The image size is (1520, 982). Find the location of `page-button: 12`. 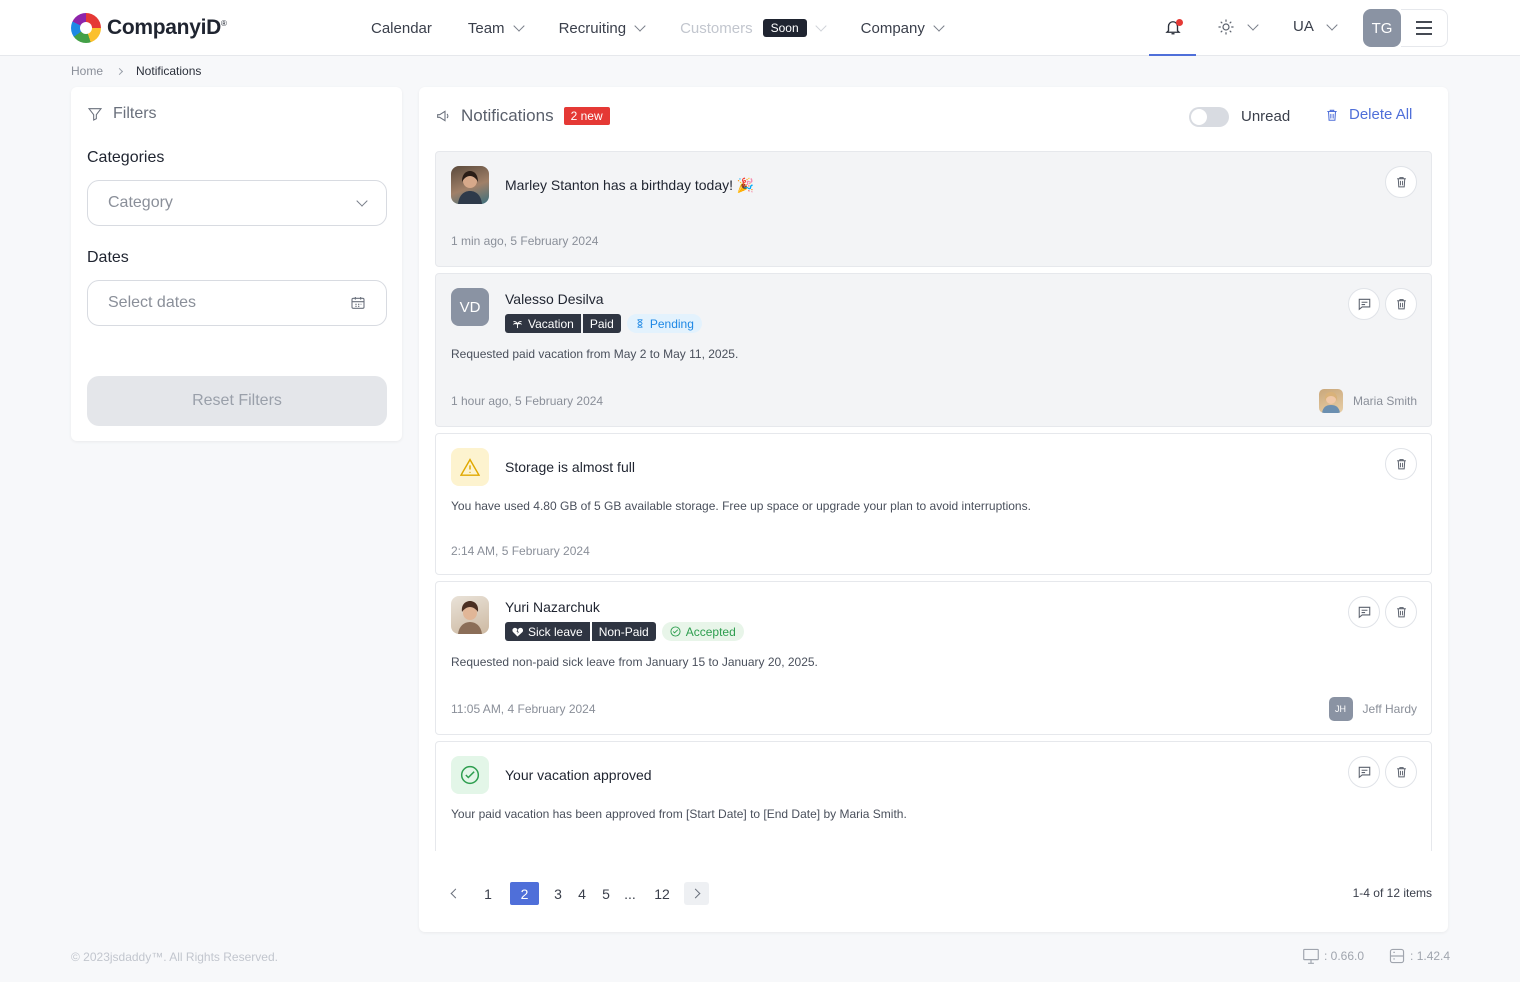

page-button: 12 is located at coordinates (662, 893).